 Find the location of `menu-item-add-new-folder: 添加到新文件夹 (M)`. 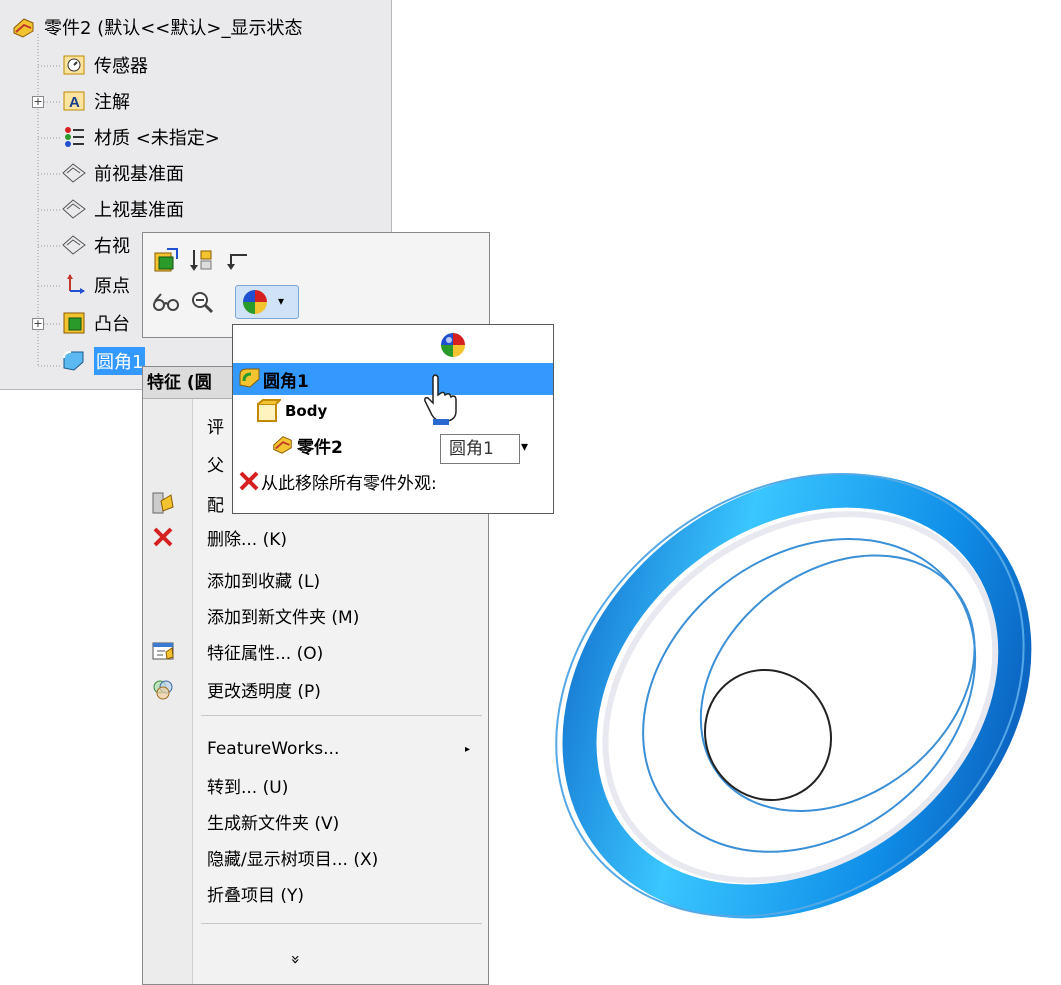

menu-item-add-new-folder: 添加到新文件夹 (M) is located at coordinates (315, 615).